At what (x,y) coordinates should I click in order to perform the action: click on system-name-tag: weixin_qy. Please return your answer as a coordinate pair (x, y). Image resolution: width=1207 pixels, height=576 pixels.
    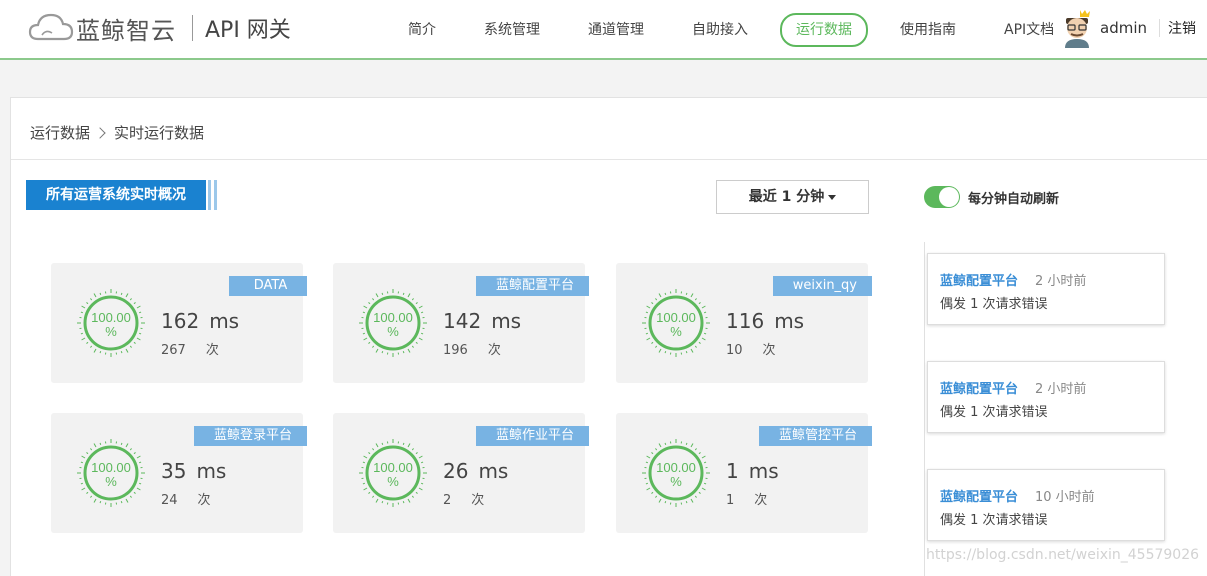
    Looking at the image, I should click on (822, 286).